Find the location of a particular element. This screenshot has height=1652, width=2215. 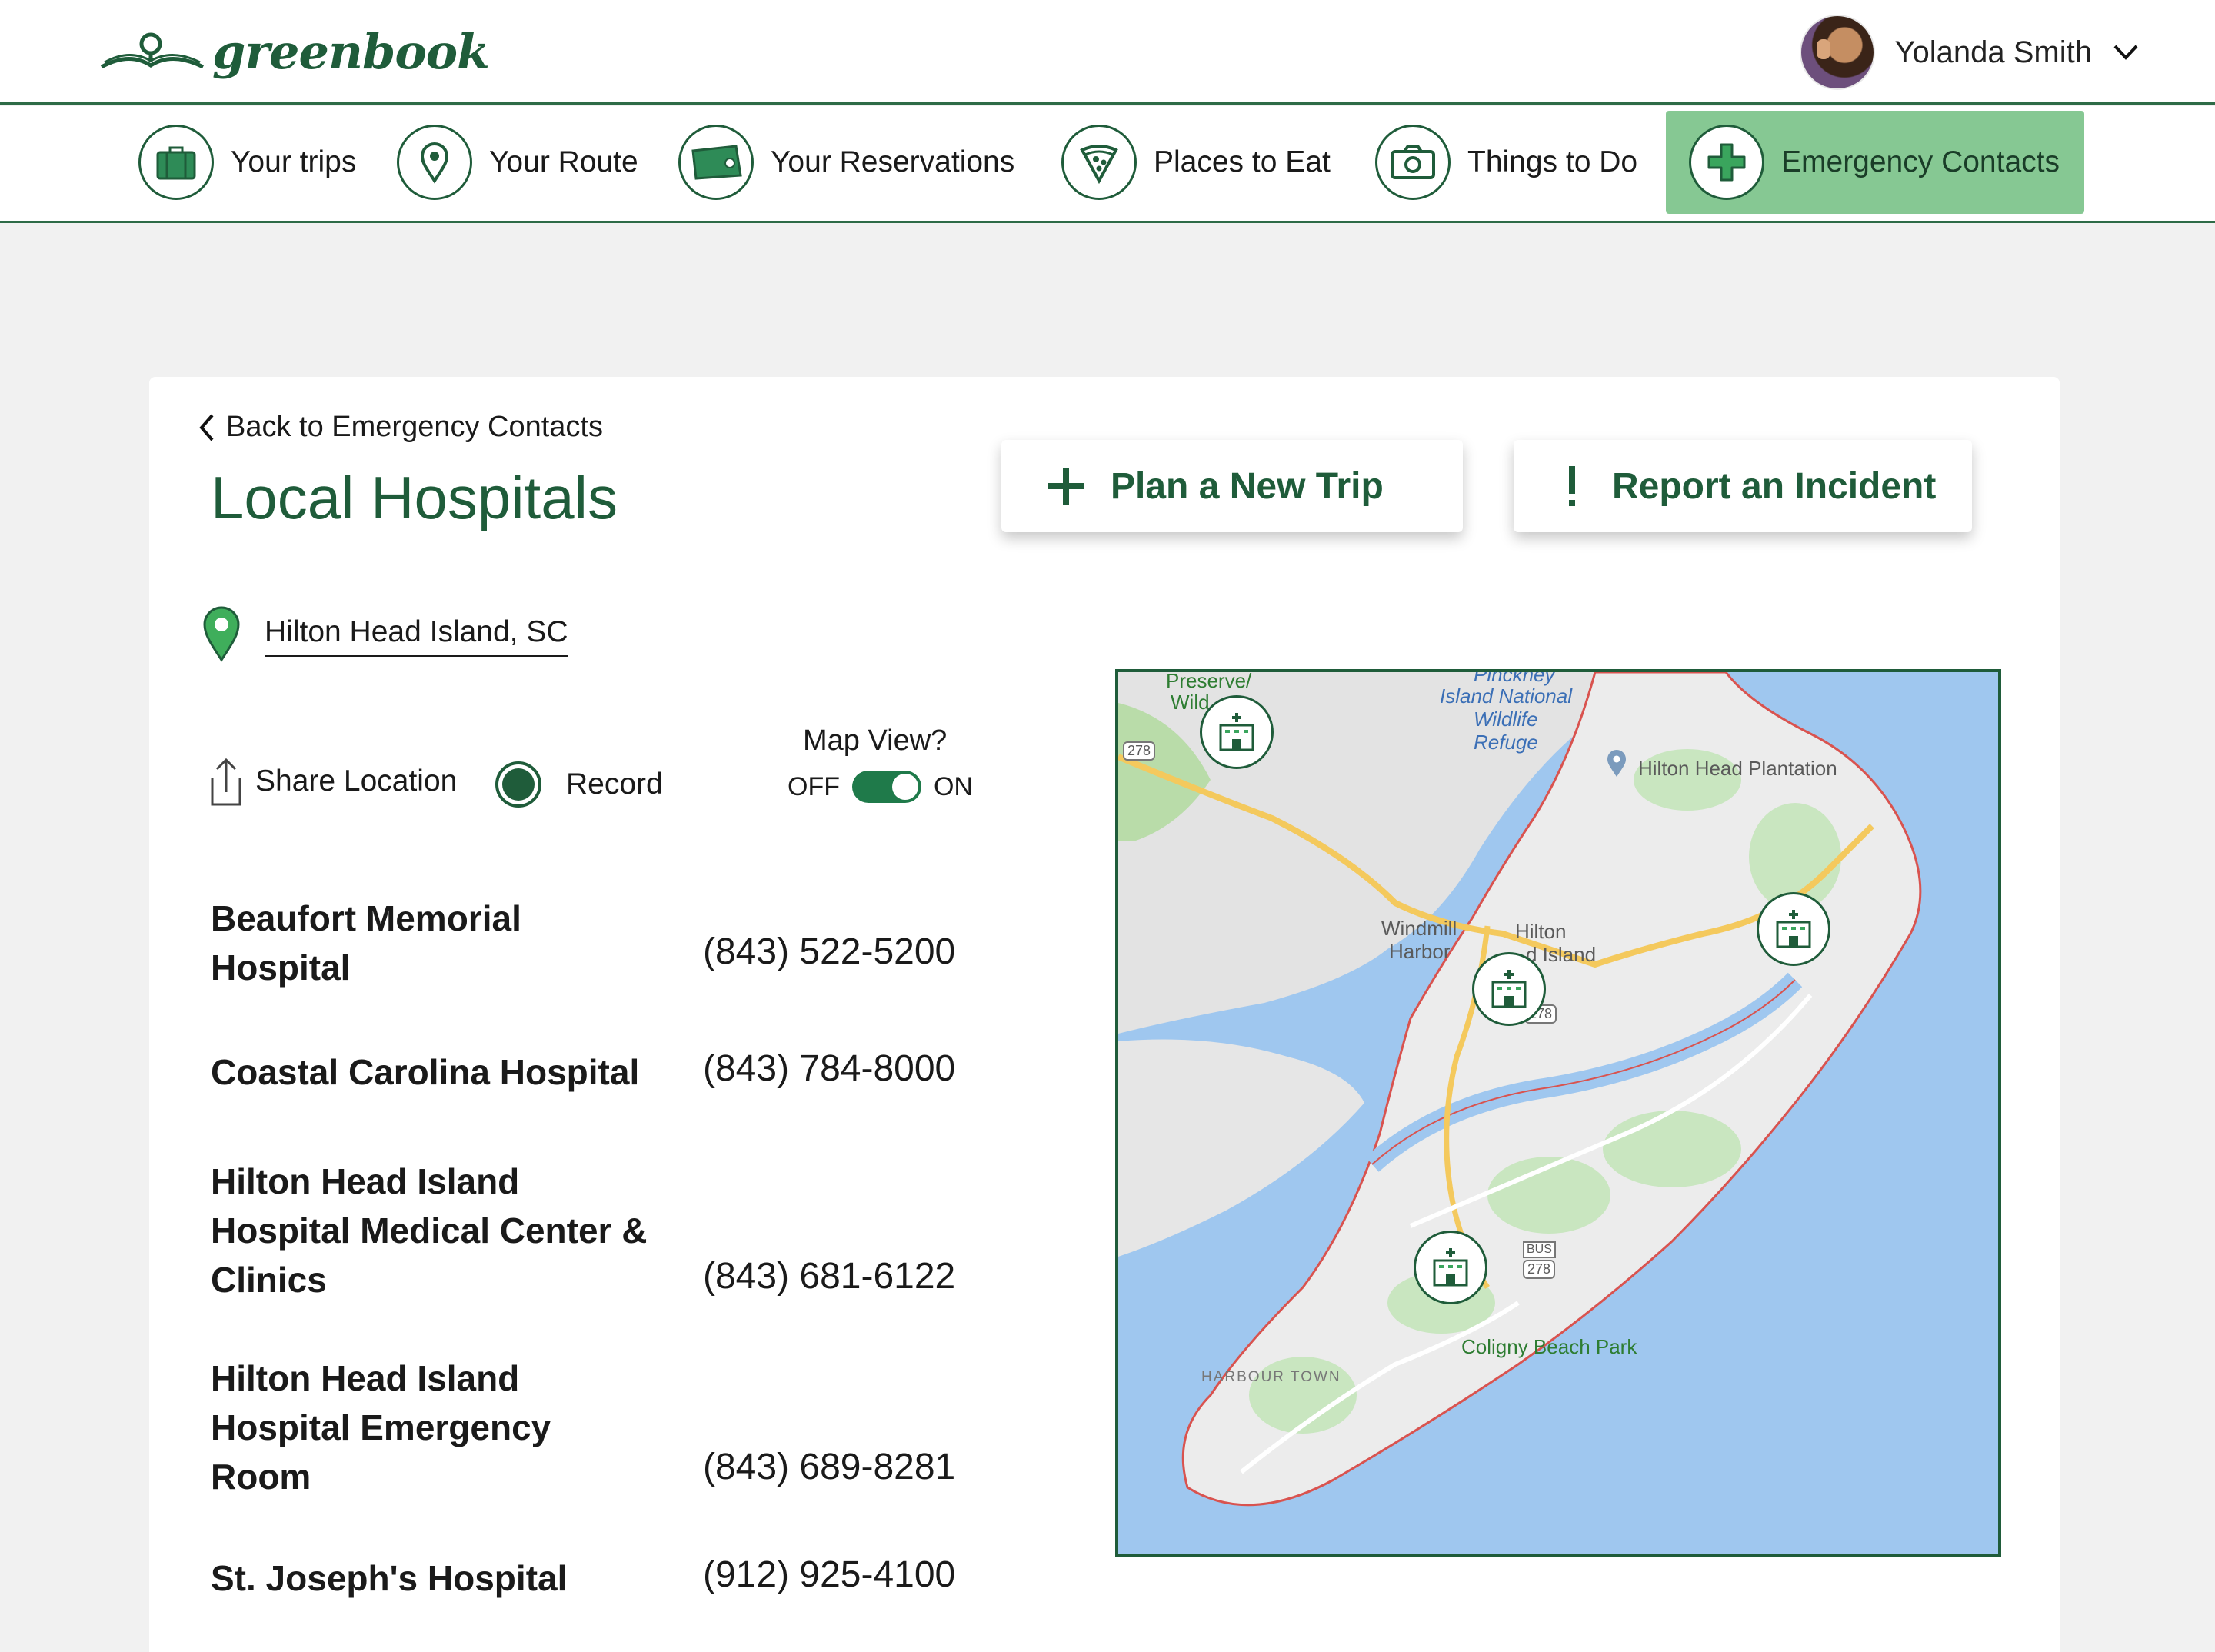

nav-places-to-eat: Places to Eat is located at coordinates (1196, 162).